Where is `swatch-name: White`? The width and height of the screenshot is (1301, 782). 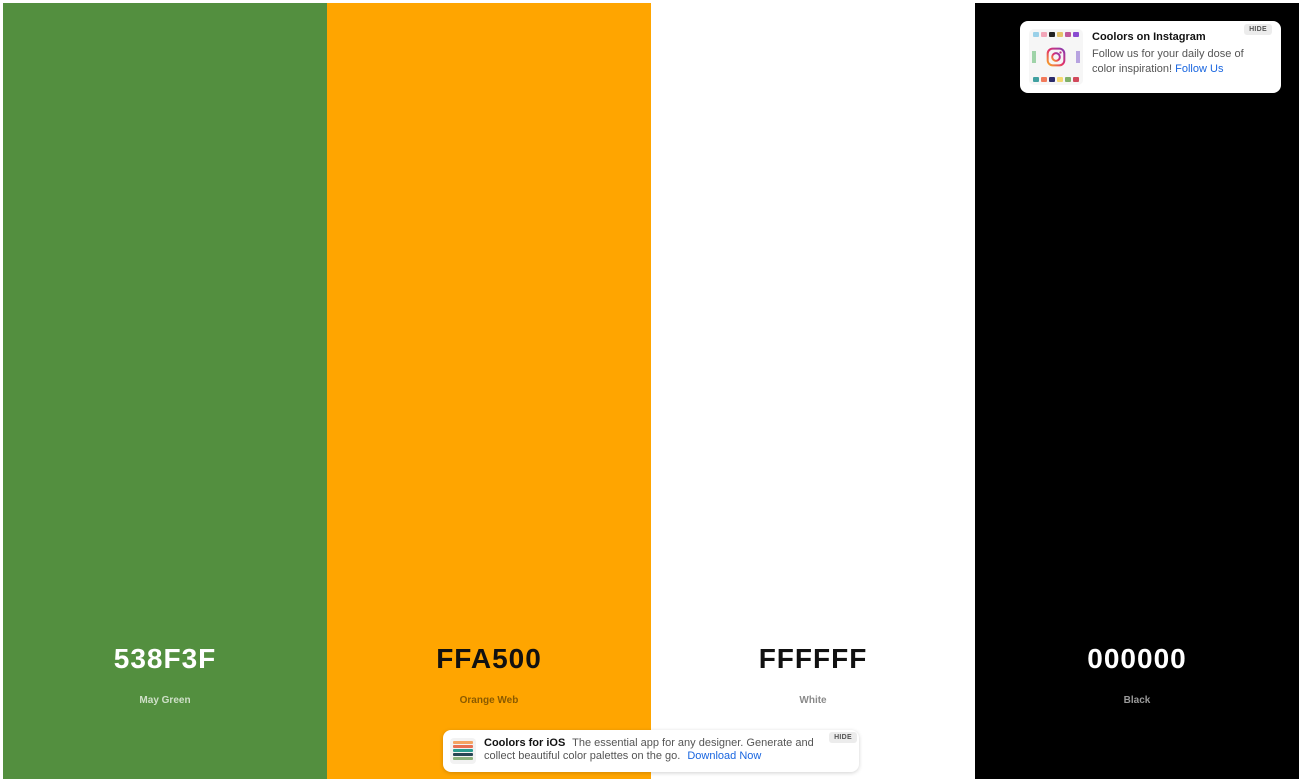
swatch-name: White is located at coordinates (813, 700).